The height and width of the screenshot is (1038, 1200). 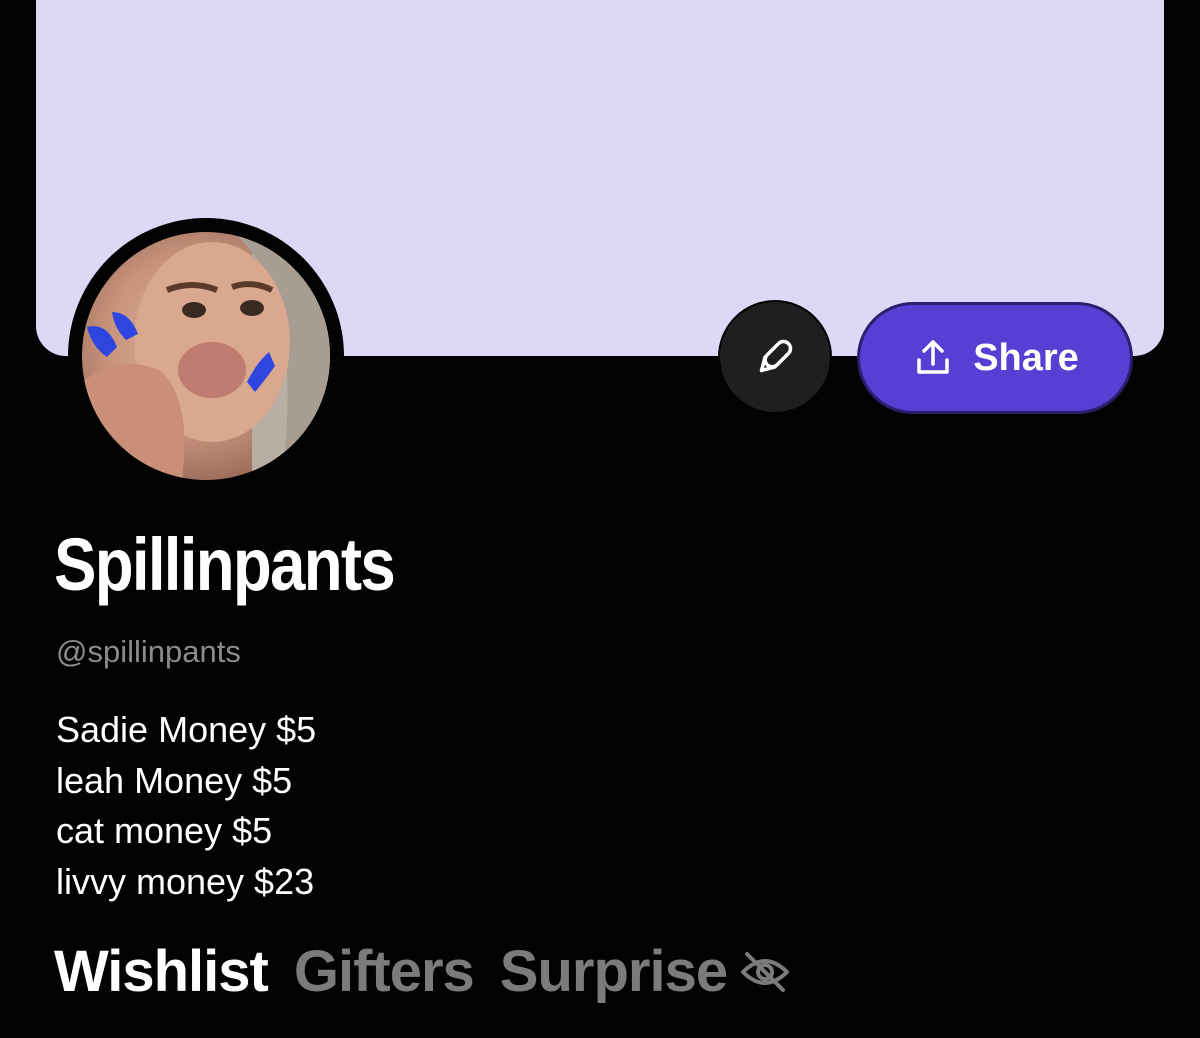 I want to click on bio-line: cat money $5, so click(x=164, y=830).